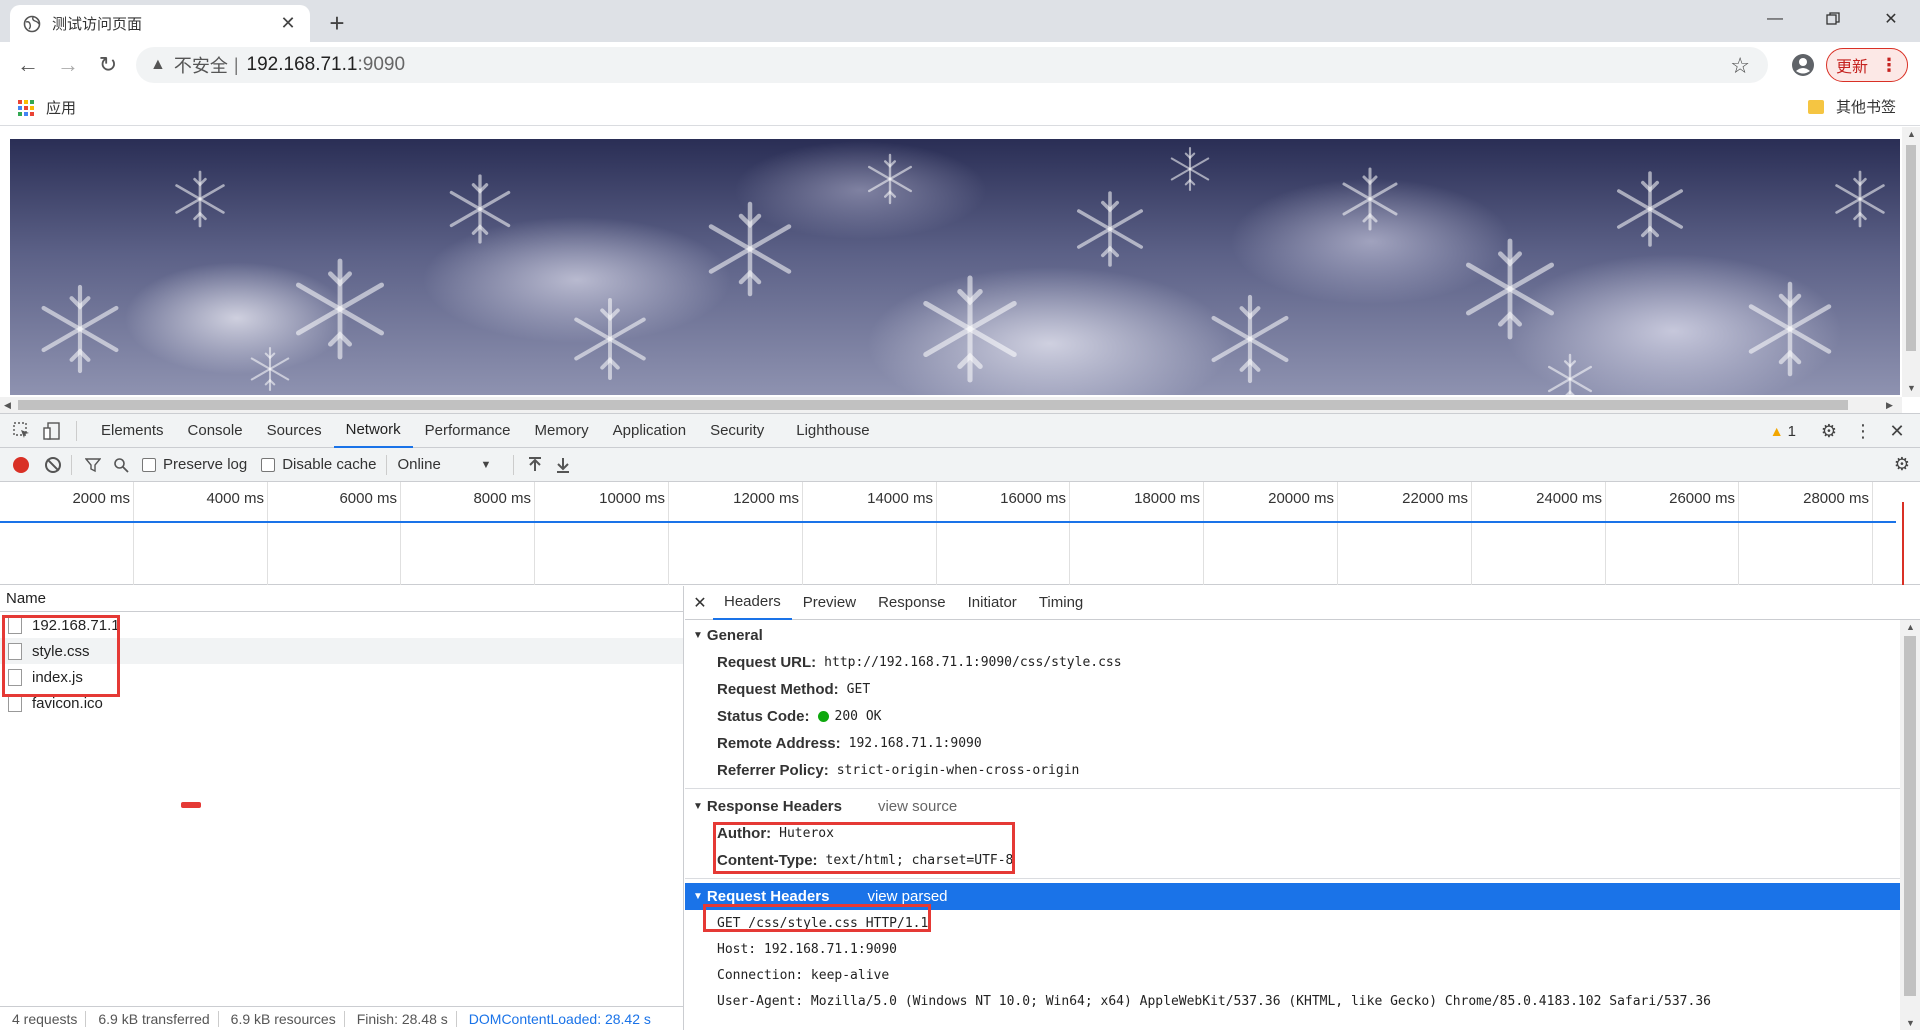 The height and width of the screenshot is (1030, 1920). What do you see at coordinates (32, 24) in the screenshot?
I see `globe-icon` at bounding box center [32, 24].